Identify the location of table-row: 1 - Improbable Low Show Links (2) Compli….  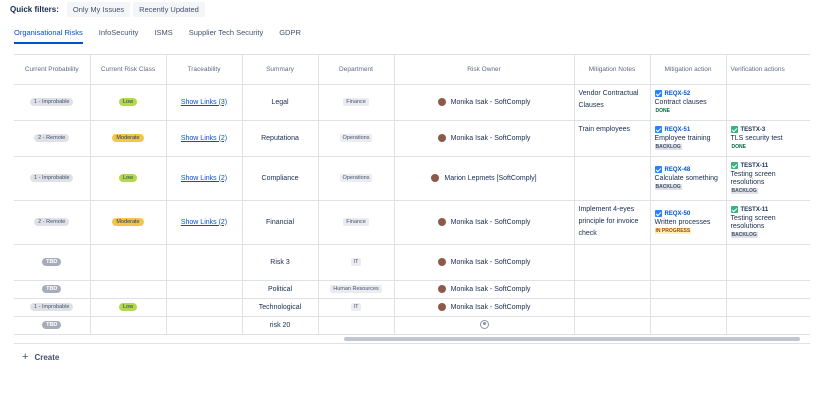
(412, 178).